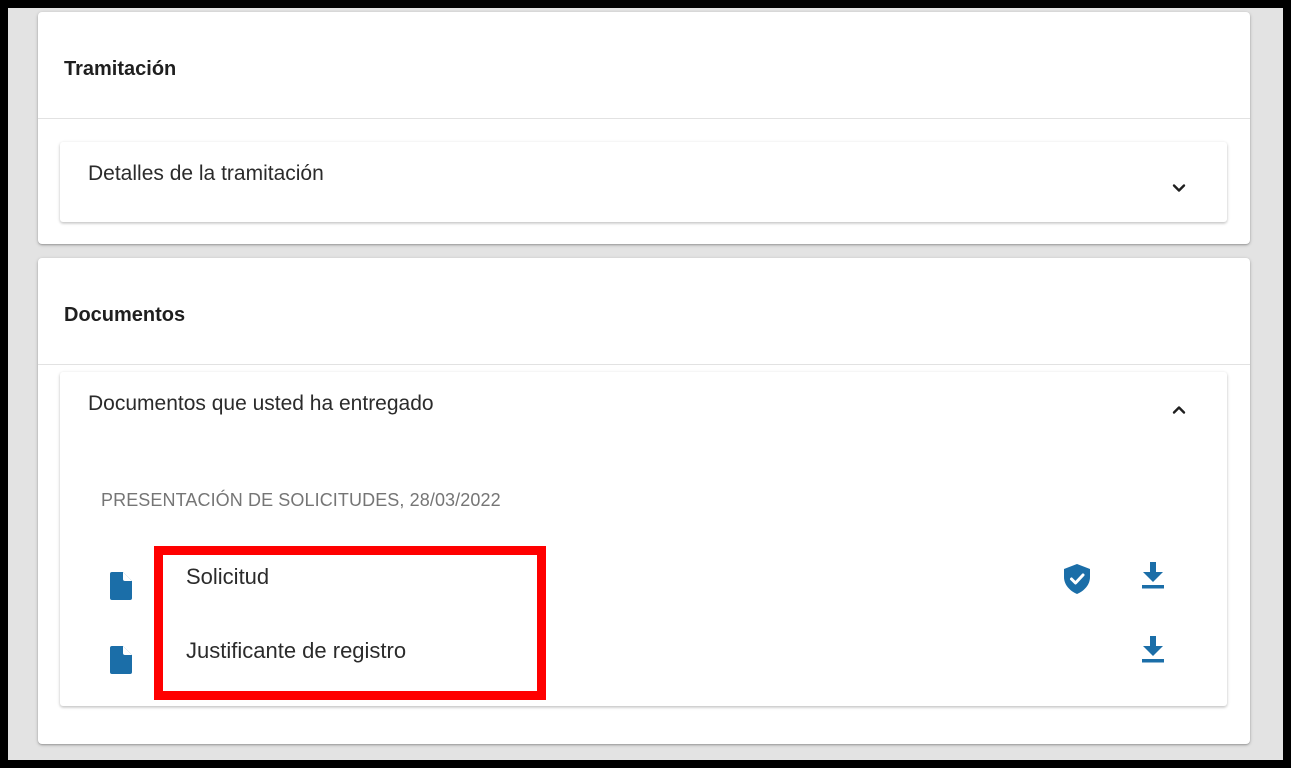 This screenshot has width=1291, height=768. I want to click on tramitacion-details-panel: Detalles de la tramitación, so click(643, 182).